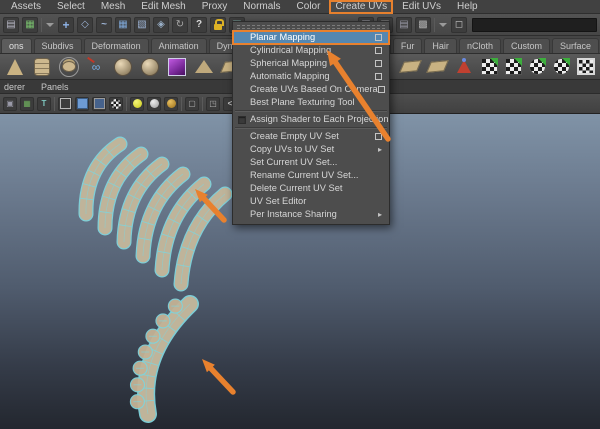  Describe the element at coordinates (161, 24) in the screenshot. I see `make-live-icon` at that location.